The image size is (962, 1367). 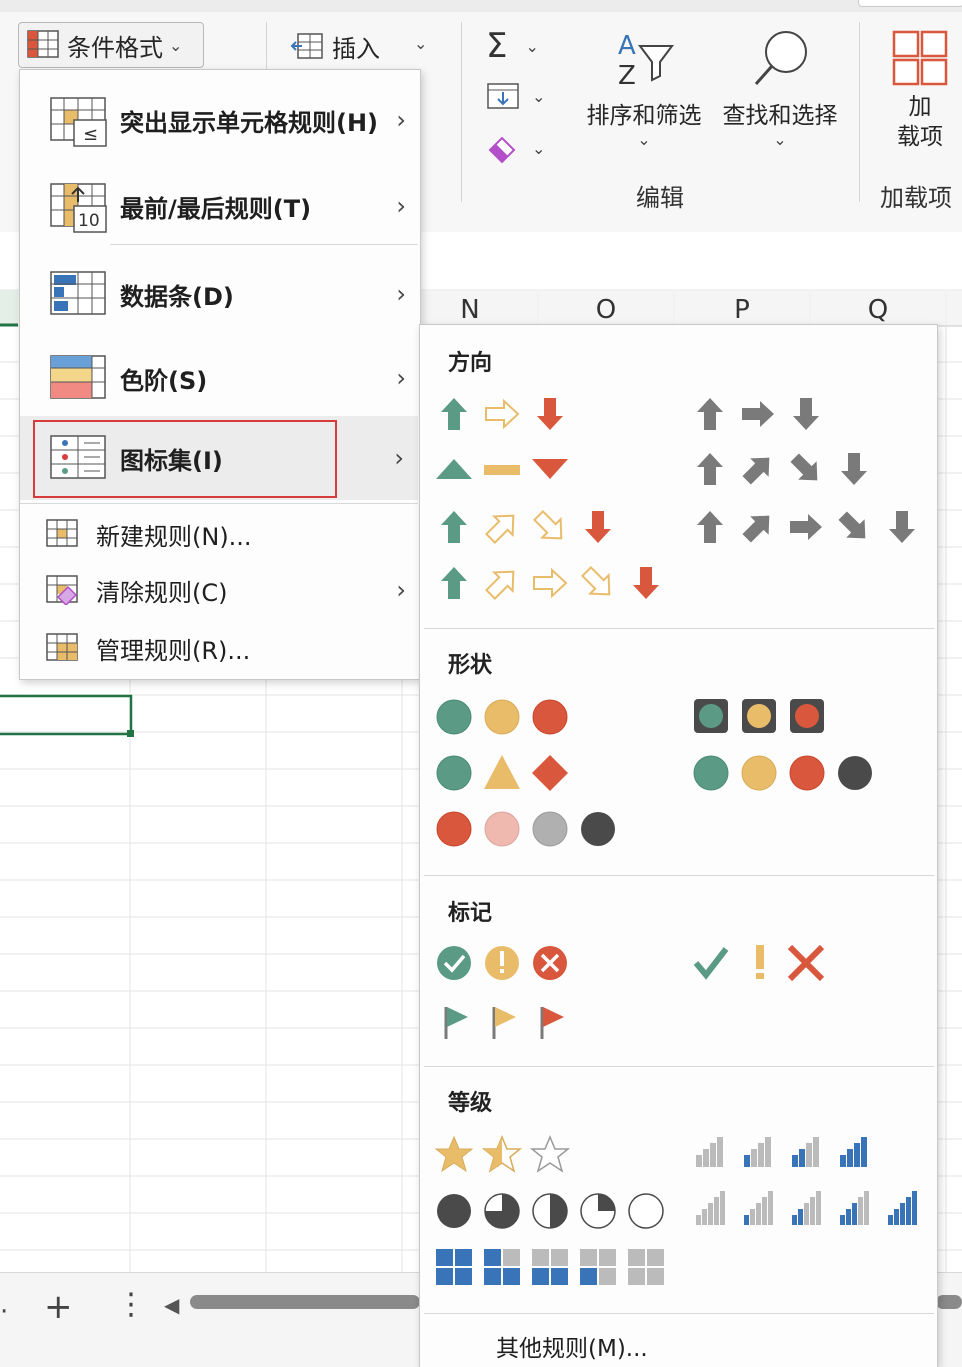 What do you see at coordinates (515, 96) in the screenshot?
I see `fill-button: ⌄` at bounding box center [515, 96].